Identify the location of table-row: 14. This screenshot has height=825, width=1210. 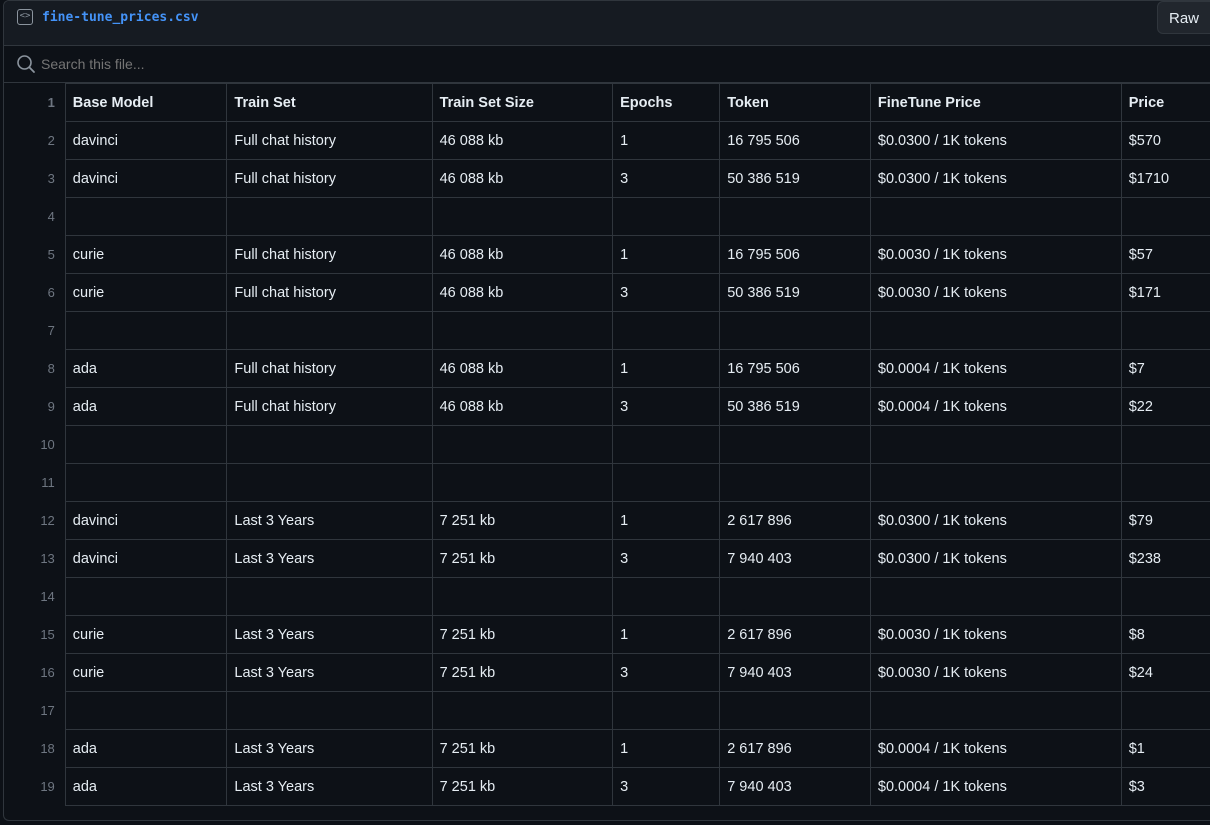
(607, 596).